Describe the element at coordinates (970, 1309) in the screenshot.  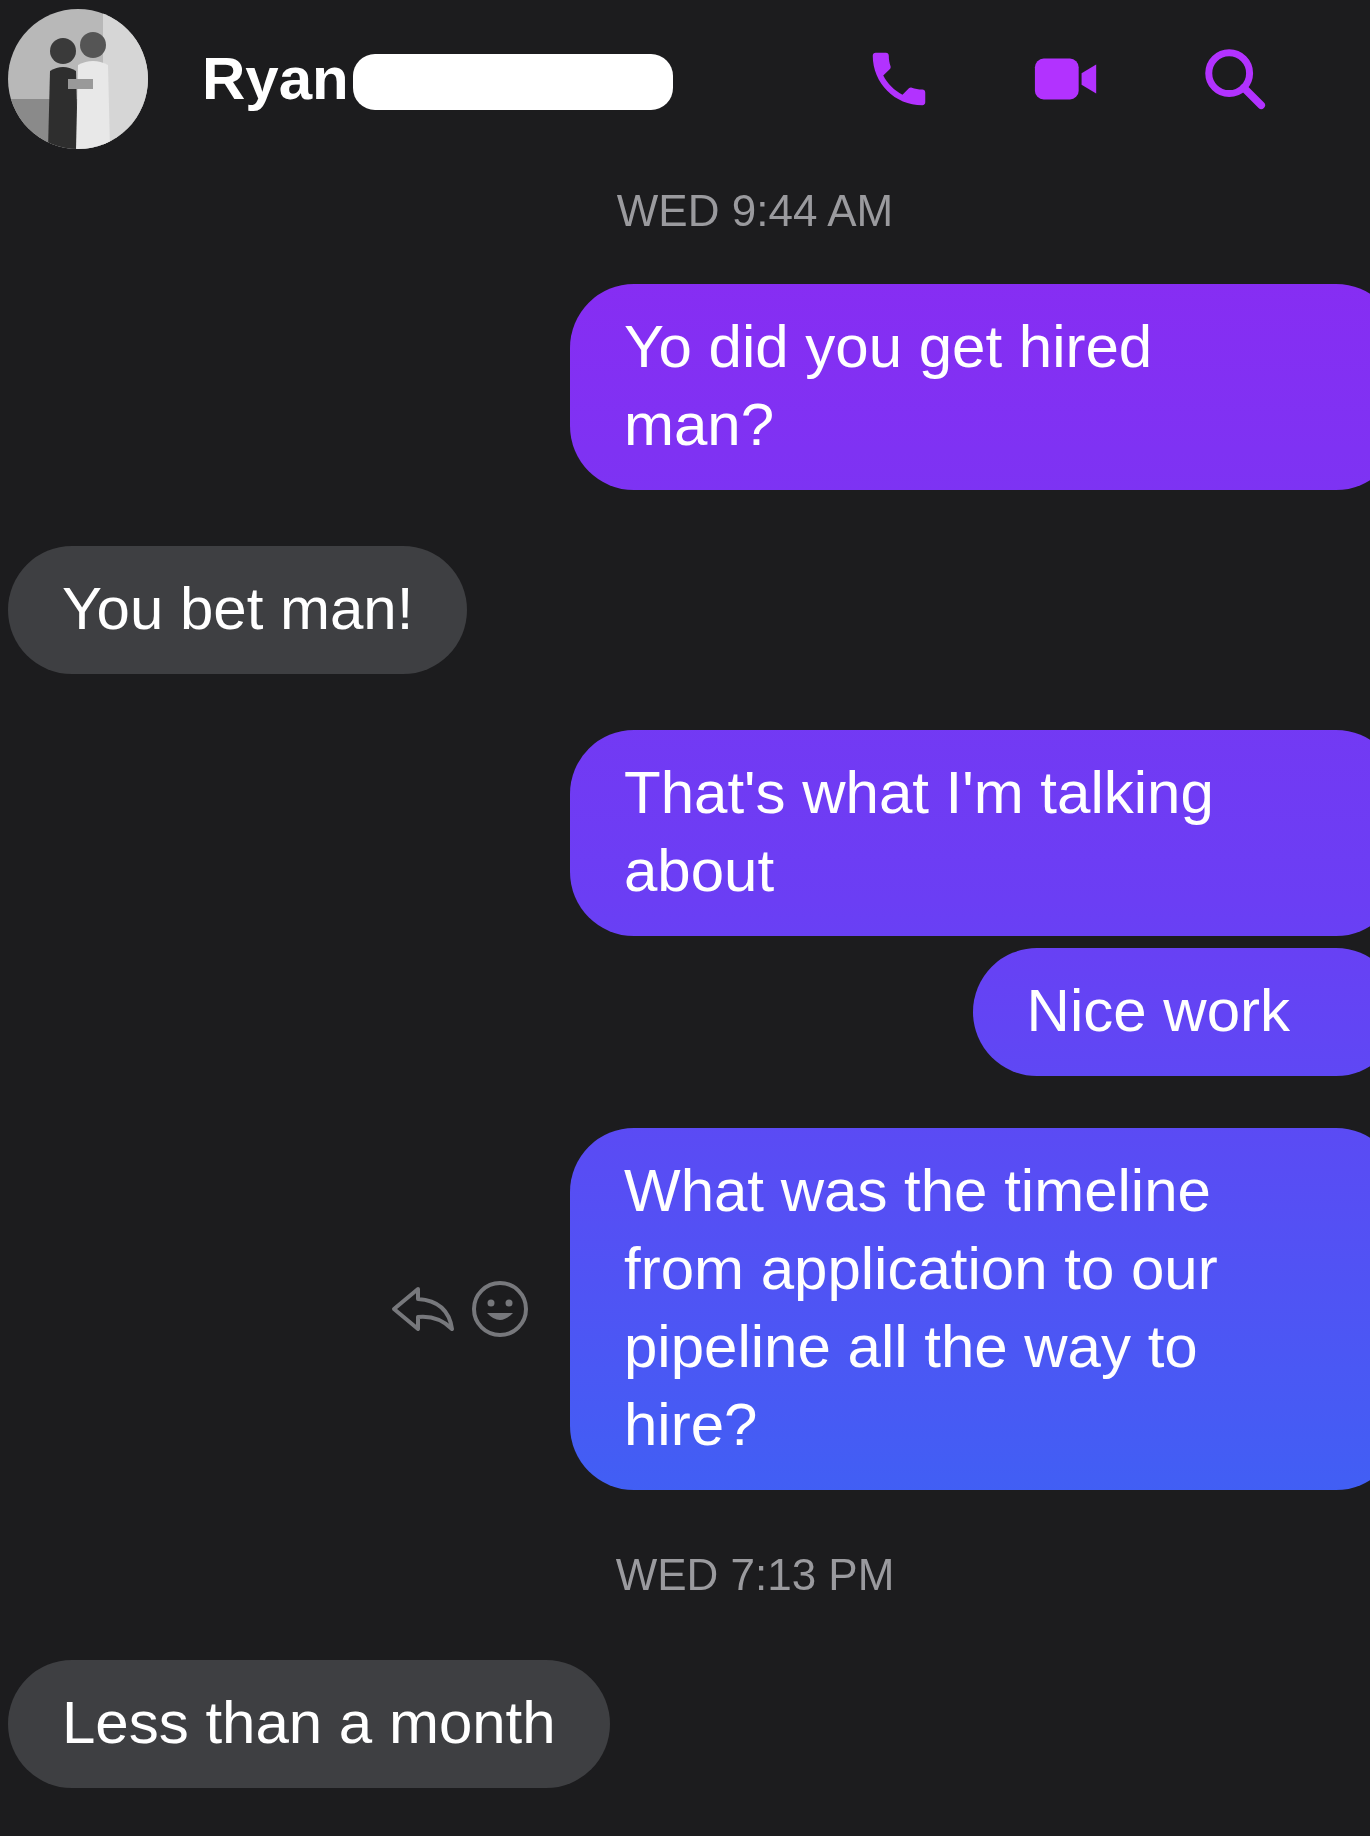
I see `message-bubble: What was the timeline from application to our pipeline all the way to hire?` at that location.